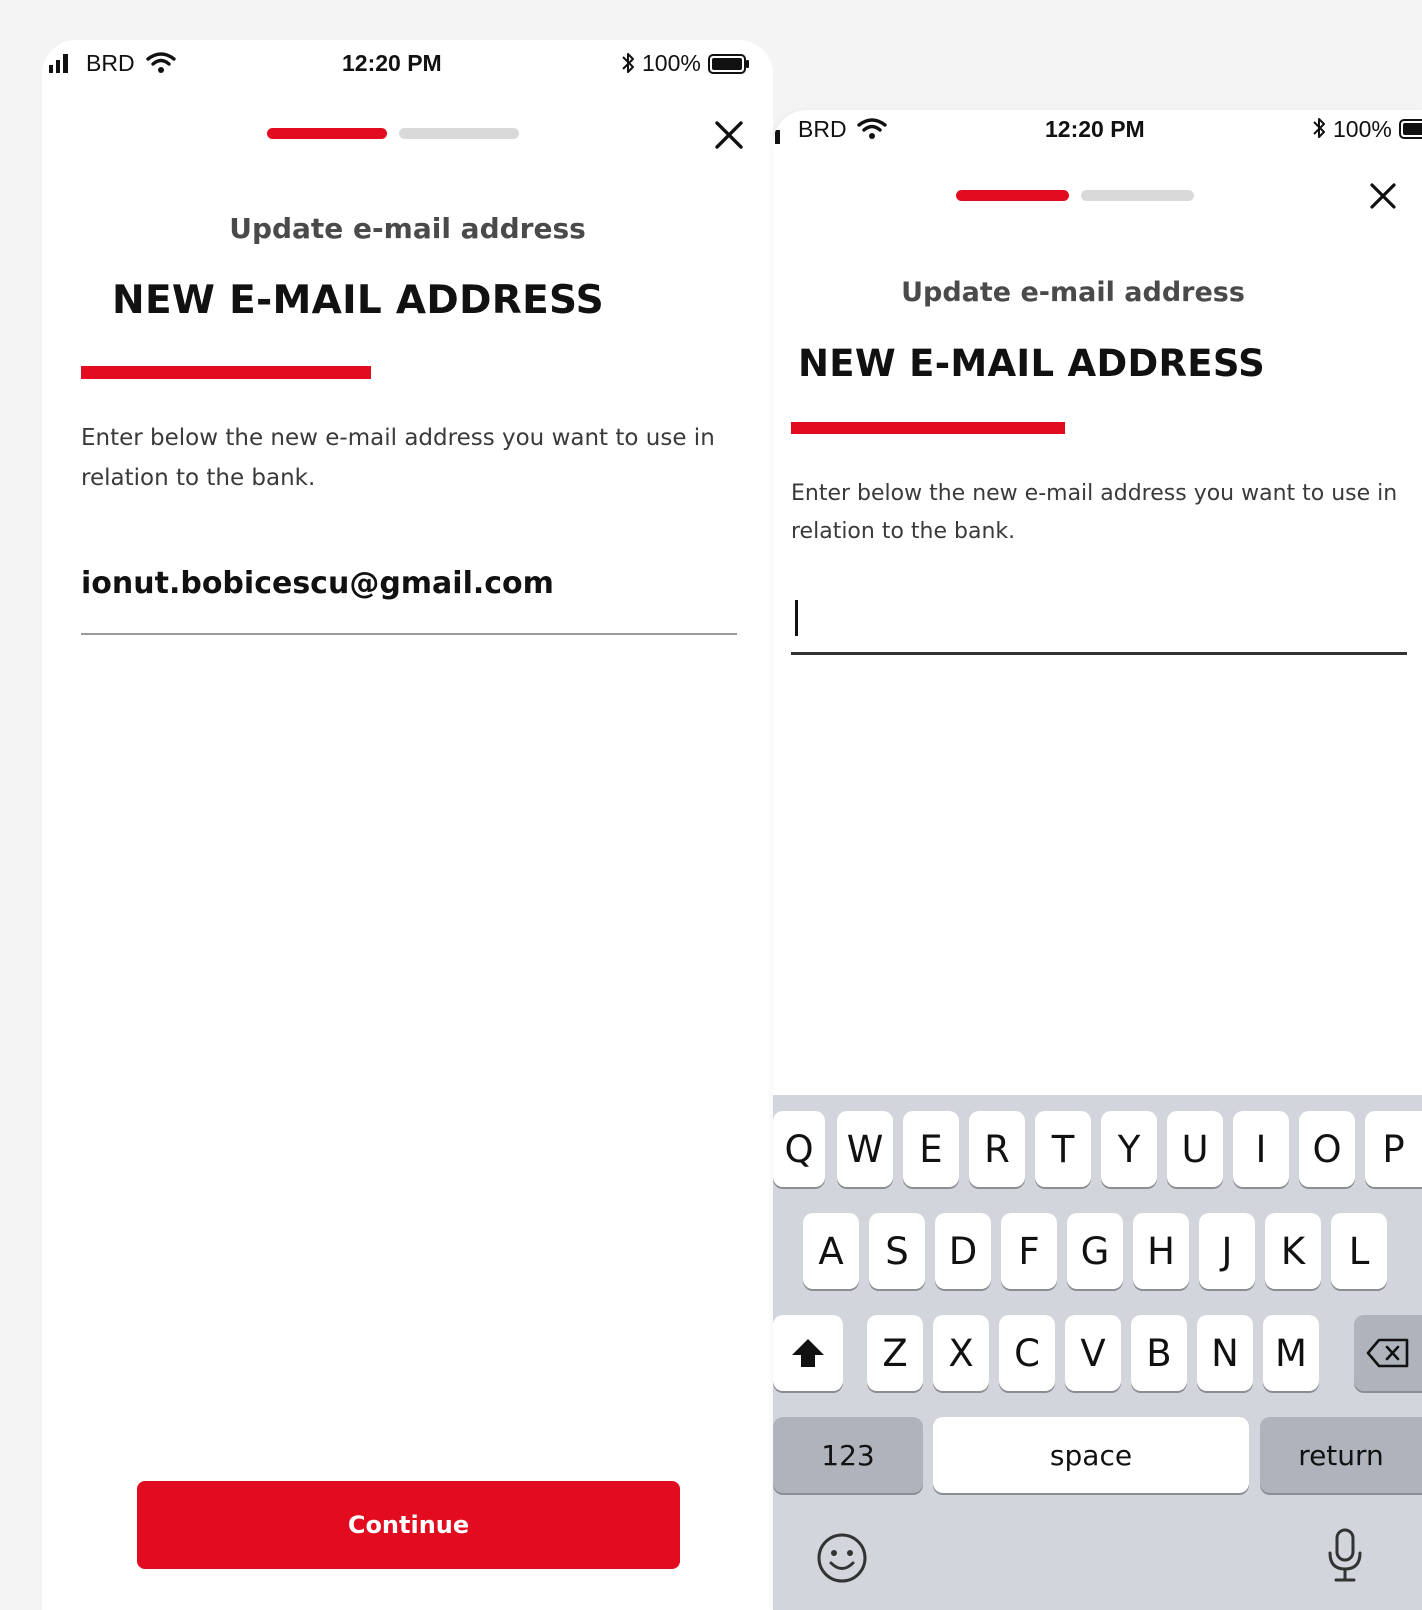  What do you see at coordinates (1161, 1251) in the screenshot?
I see `key-h: H` at bounding box center [1161, 1251].